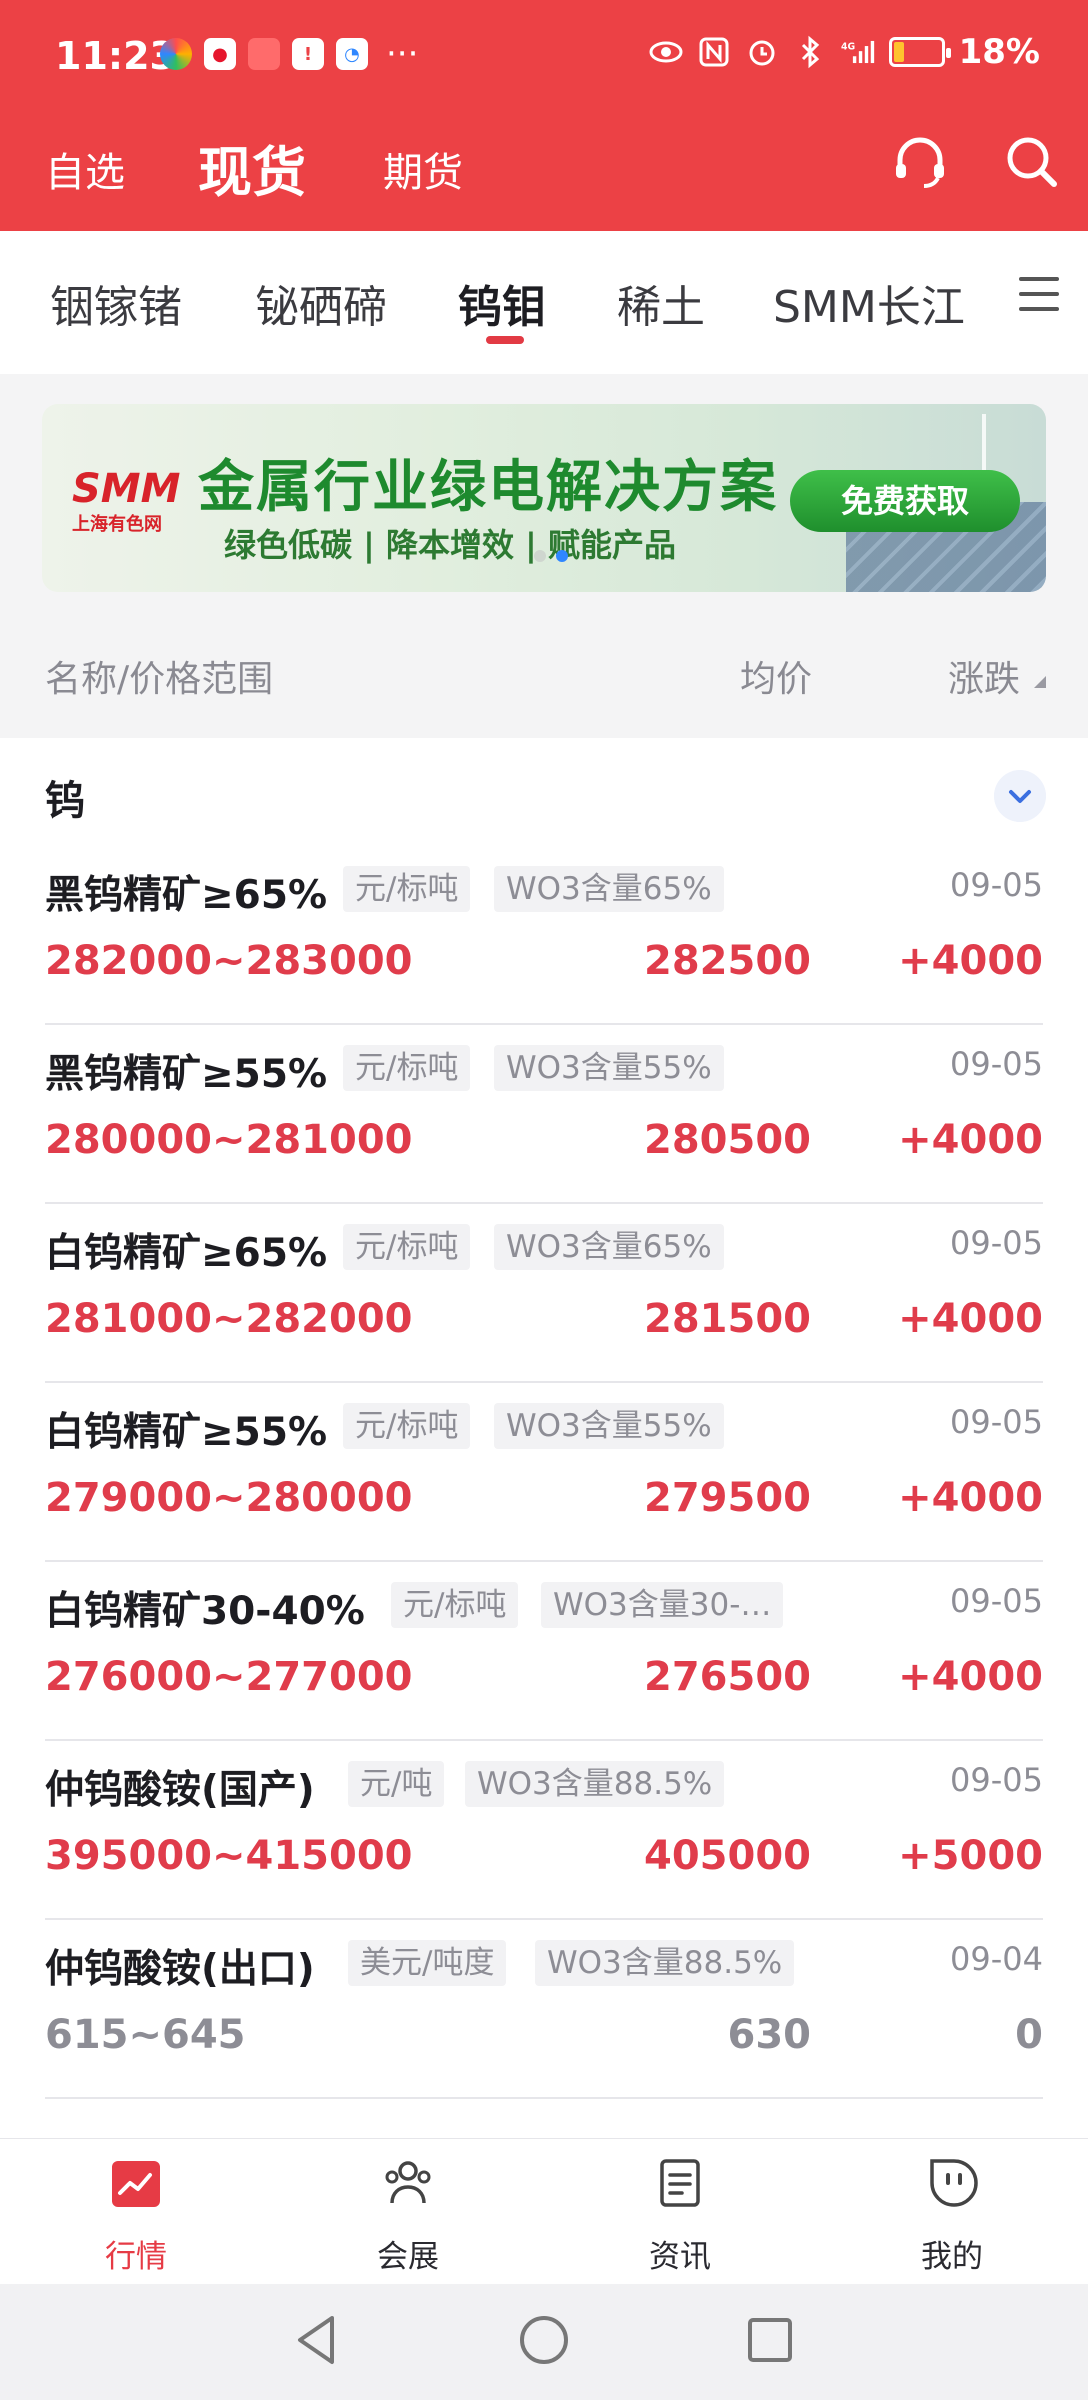 Image resolution: width=1088 pixels, height=2400 pixels. Describe the element at coordinates (180, 1969) in the screenshot. I see `product-name: 仲钨酸铵(出口)` at that location.